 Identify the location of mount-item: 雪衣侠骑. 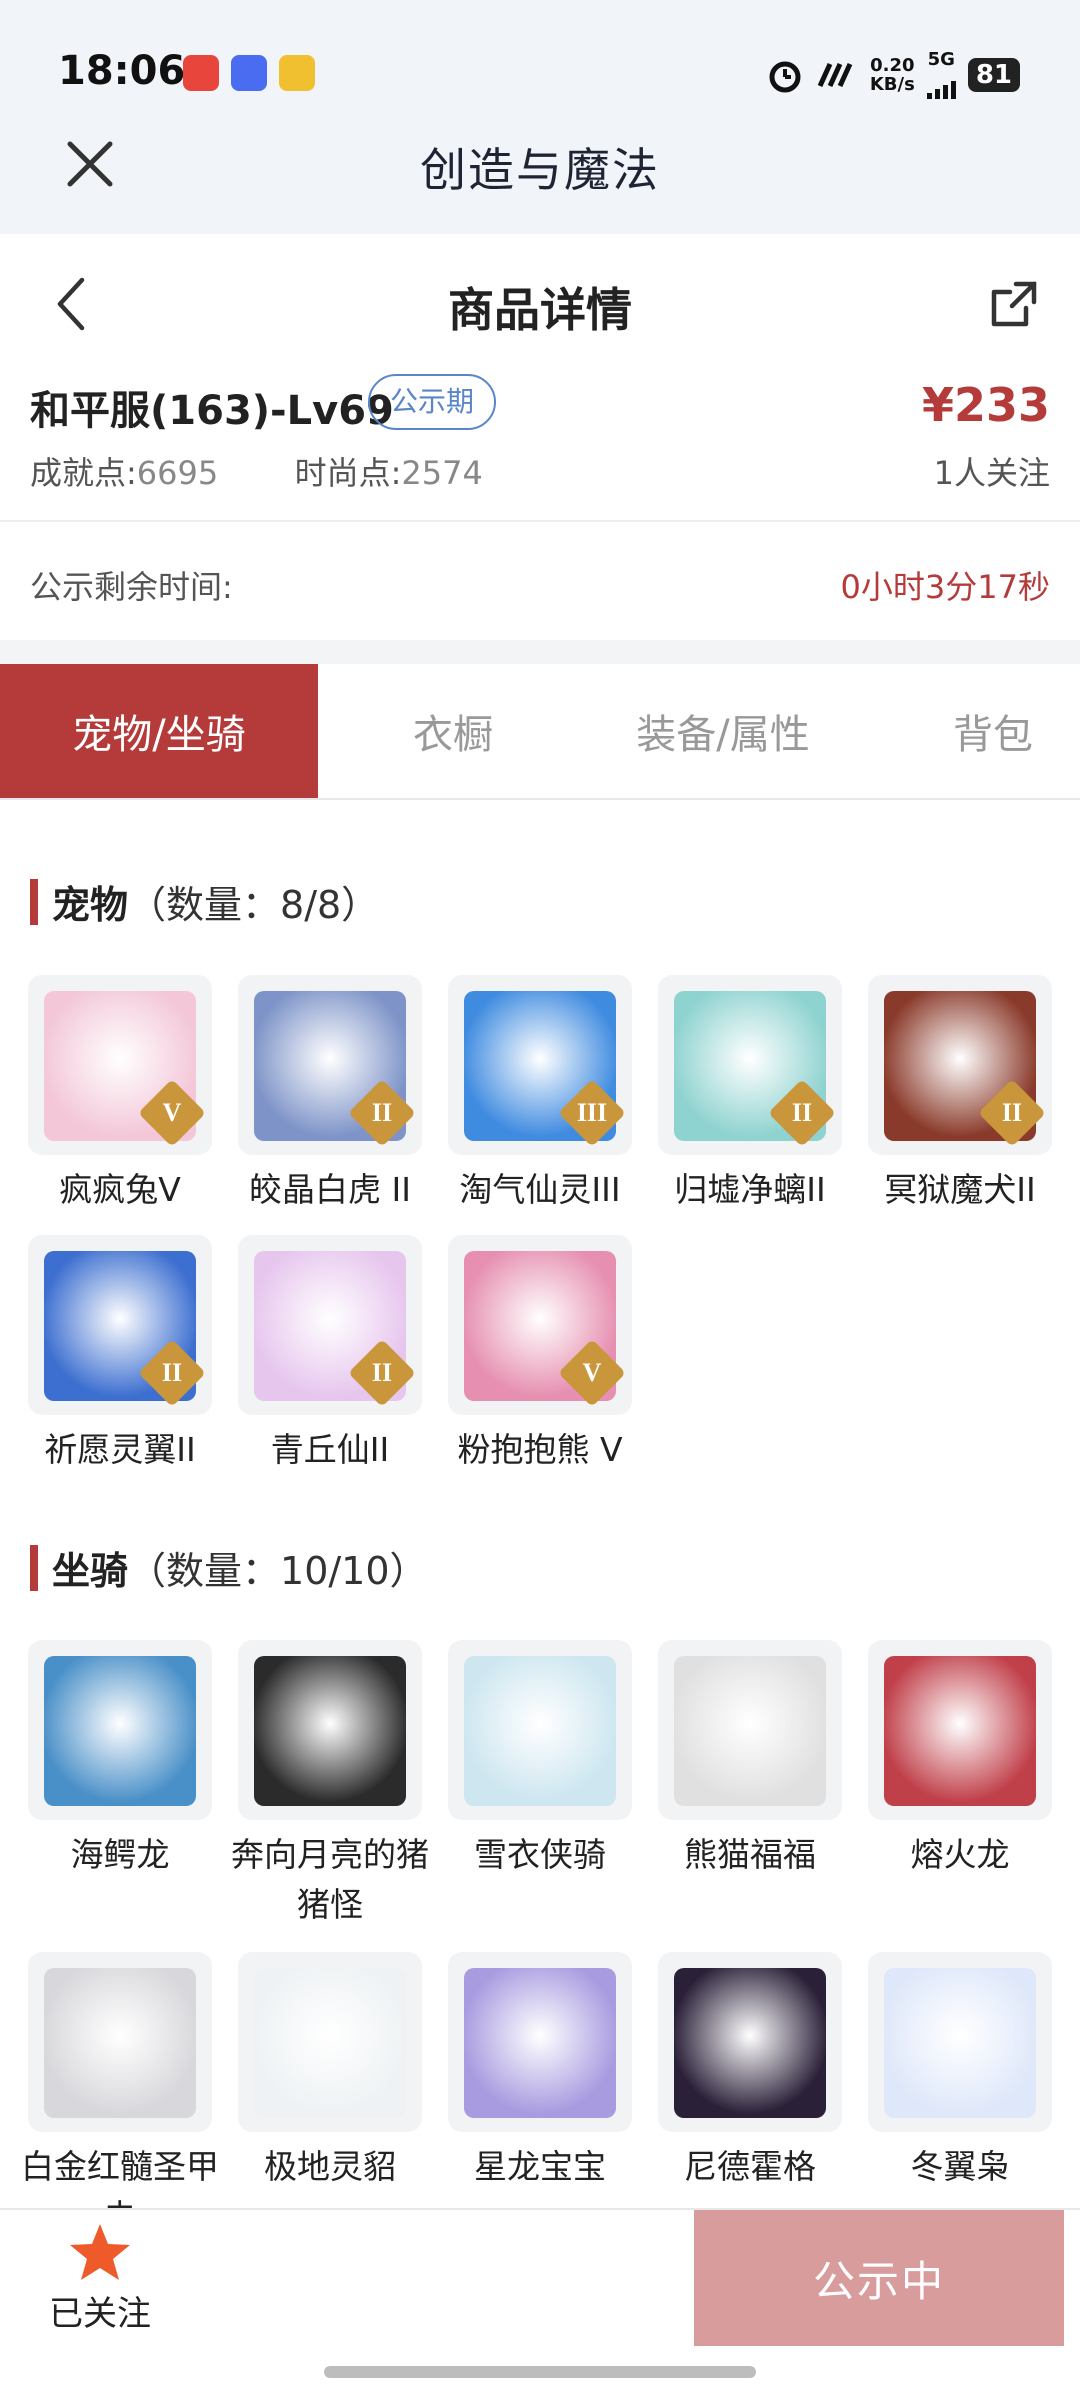
(540, 1760).